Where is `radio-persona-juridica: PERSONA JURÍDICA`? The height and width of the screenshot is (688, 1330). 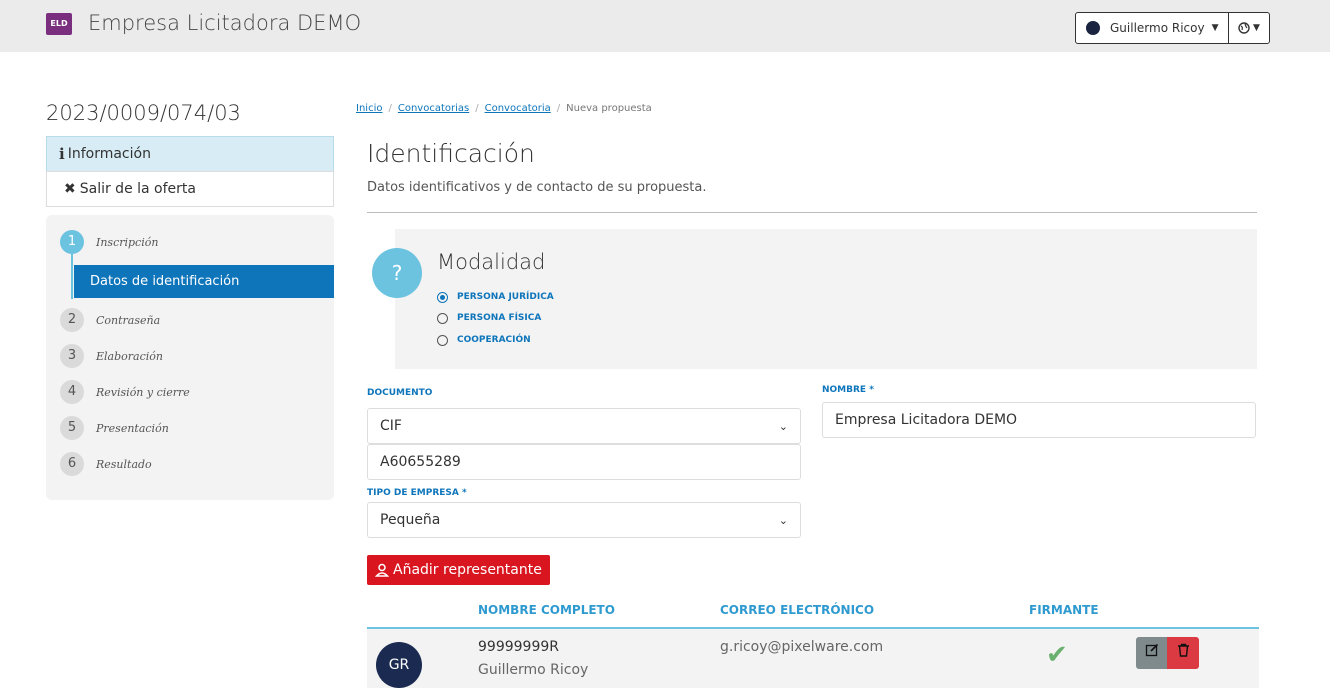
radio-persona-juridica: PERSONA JURÍDICA is located at coordinates (495, 297).